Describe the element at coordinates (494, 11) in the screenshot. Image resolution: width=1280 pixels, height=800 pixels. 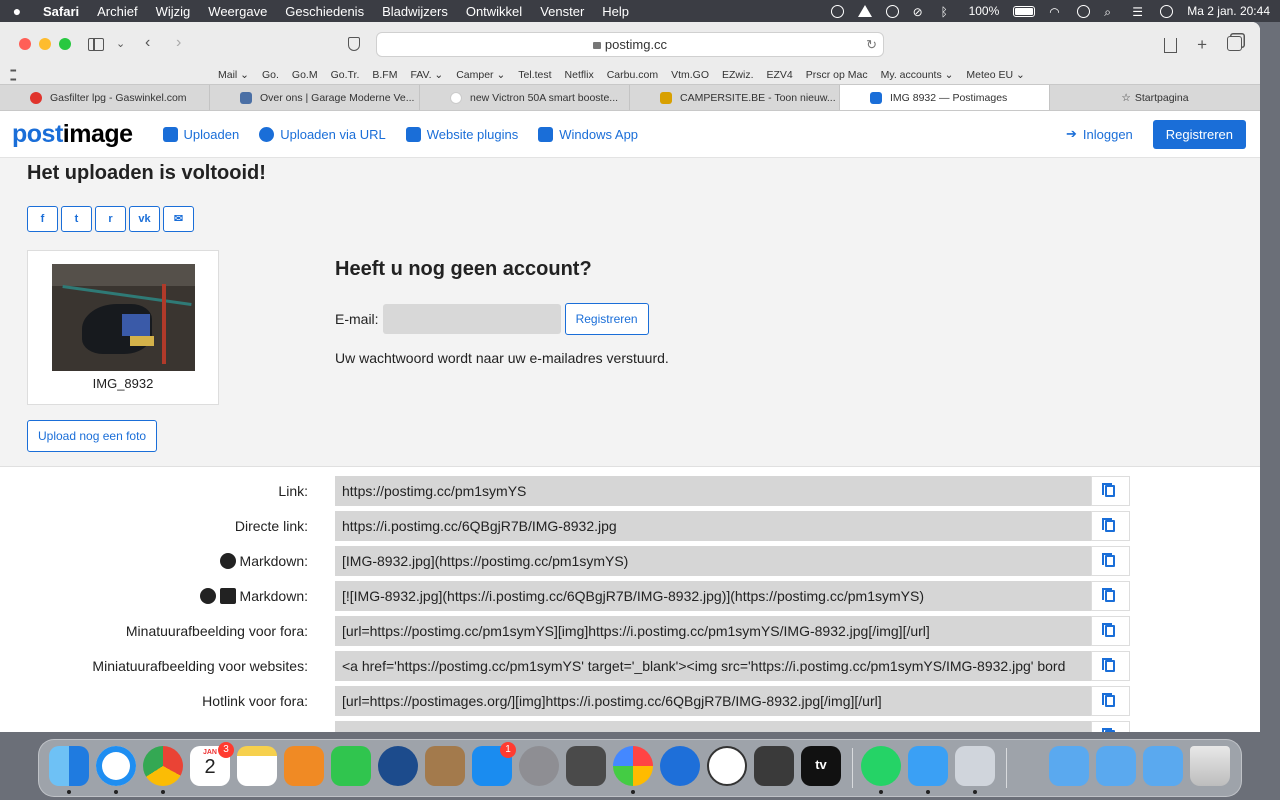
I see `menu-ontwikkel: Ontwikkel` at that location.